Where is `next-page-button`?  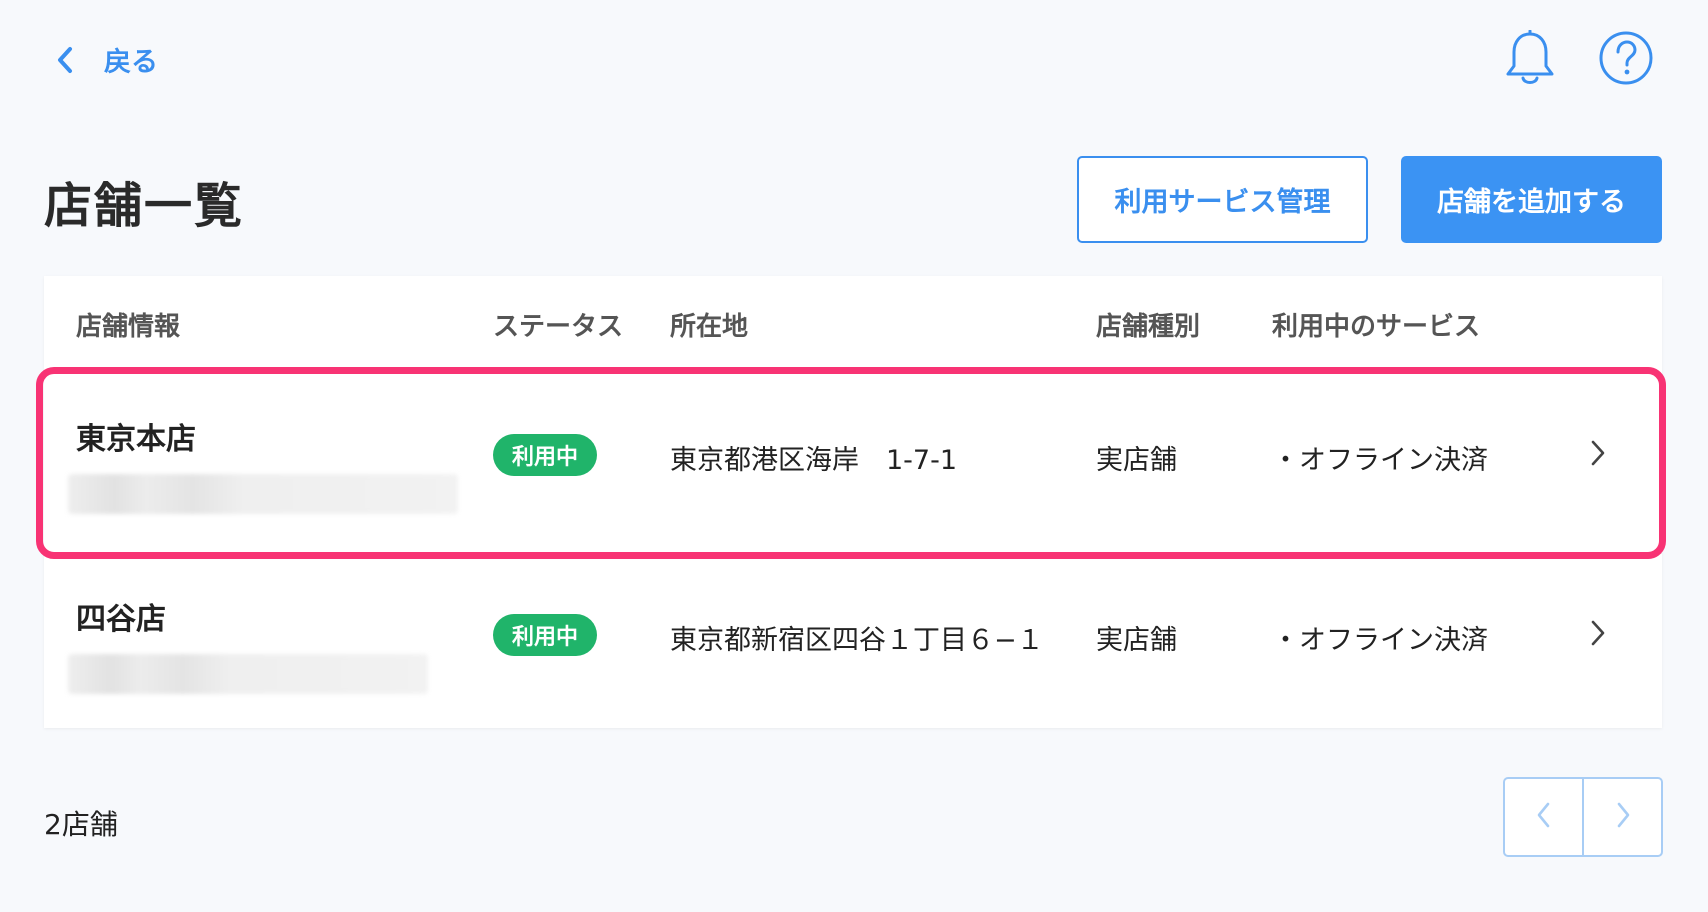
next-page-button is located at coordinates (1622, 817).